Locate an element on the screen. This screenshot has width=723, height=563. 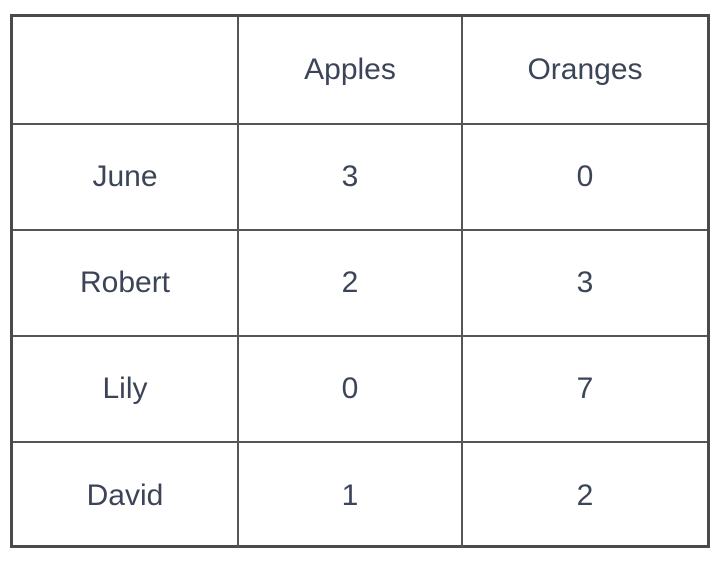
apples-cell: 0 is located at coordinates (350, 389).